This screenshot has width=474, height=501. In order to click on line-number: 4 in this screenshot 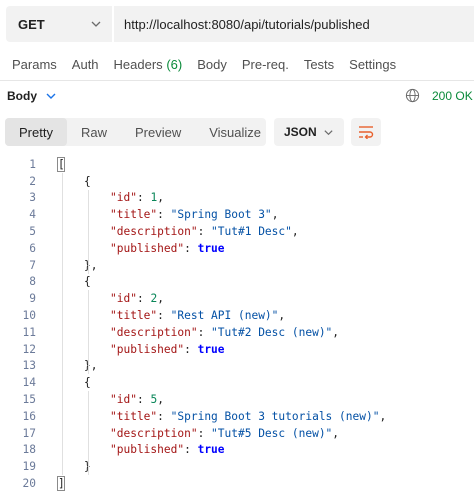, I will do `click(32, 215)`.